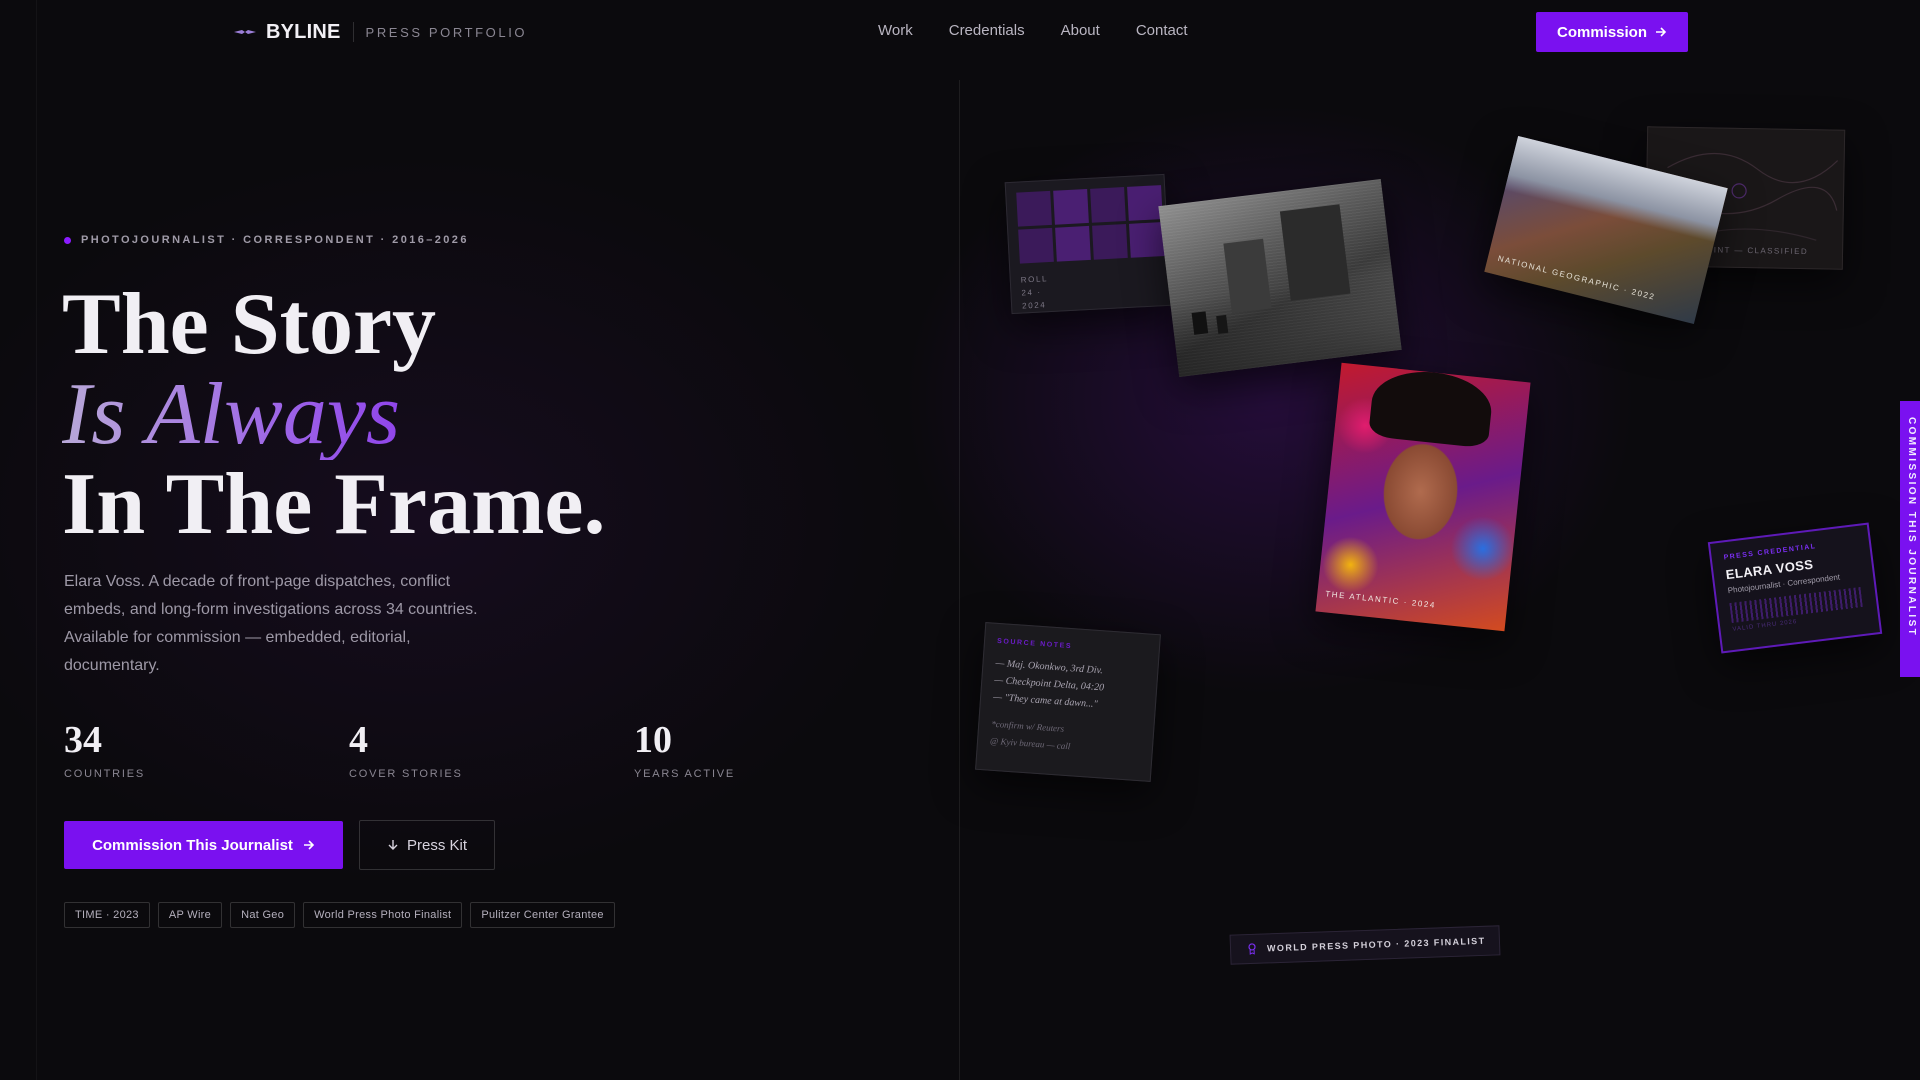 This screenshot has width=1920, height=1080. I want to click on stat-value: 34, so click(83, 740).